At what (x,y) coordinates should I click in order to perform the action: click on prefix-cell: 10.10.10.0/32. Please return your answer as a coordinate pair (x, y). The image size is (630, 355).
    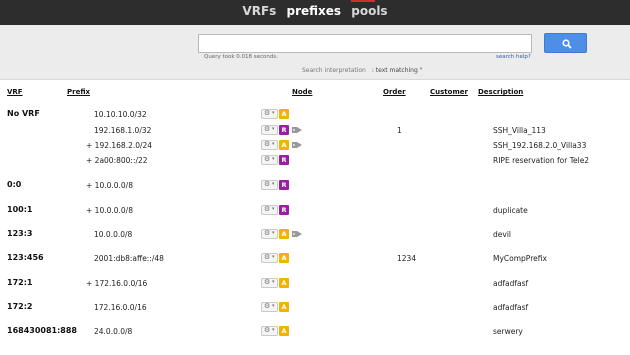
    Looking at the image, I should click on (120, 114).